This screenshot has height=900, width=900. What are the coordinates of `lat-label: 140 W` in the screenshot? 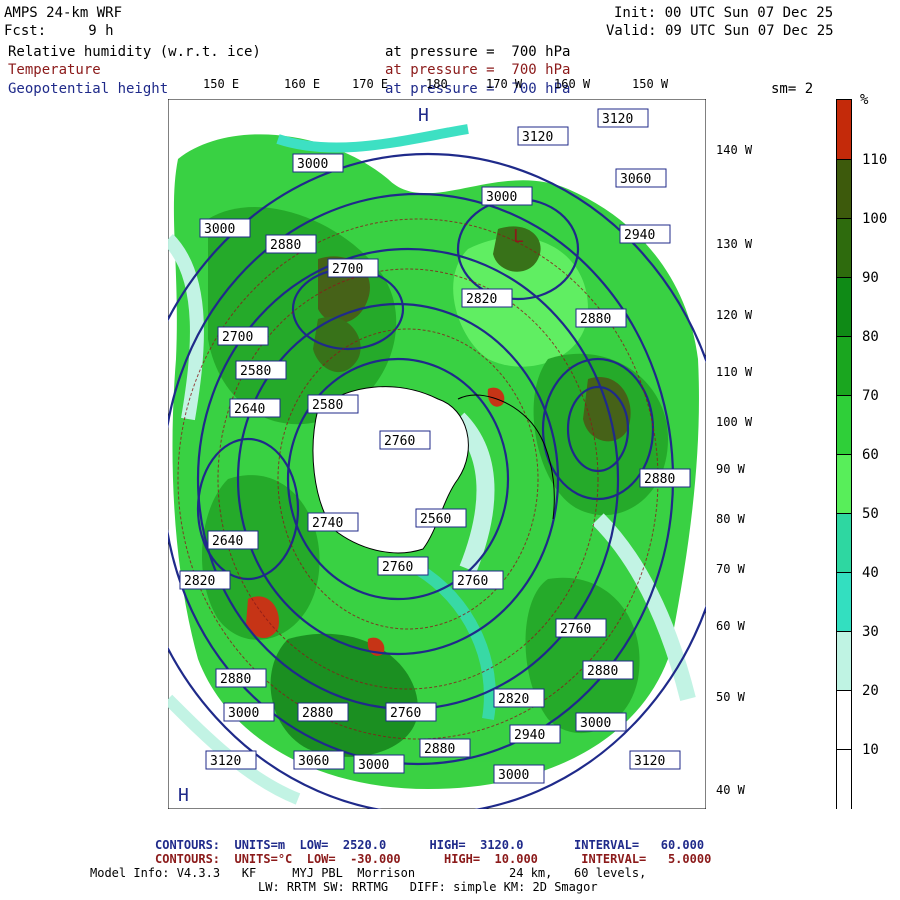 It's located at (734, 150).